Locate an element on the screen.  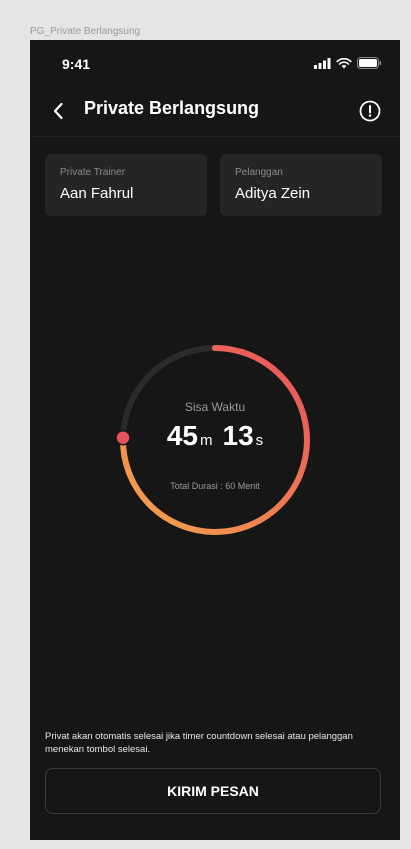
seconds-value: 13 is located at coordinates (238, 435).